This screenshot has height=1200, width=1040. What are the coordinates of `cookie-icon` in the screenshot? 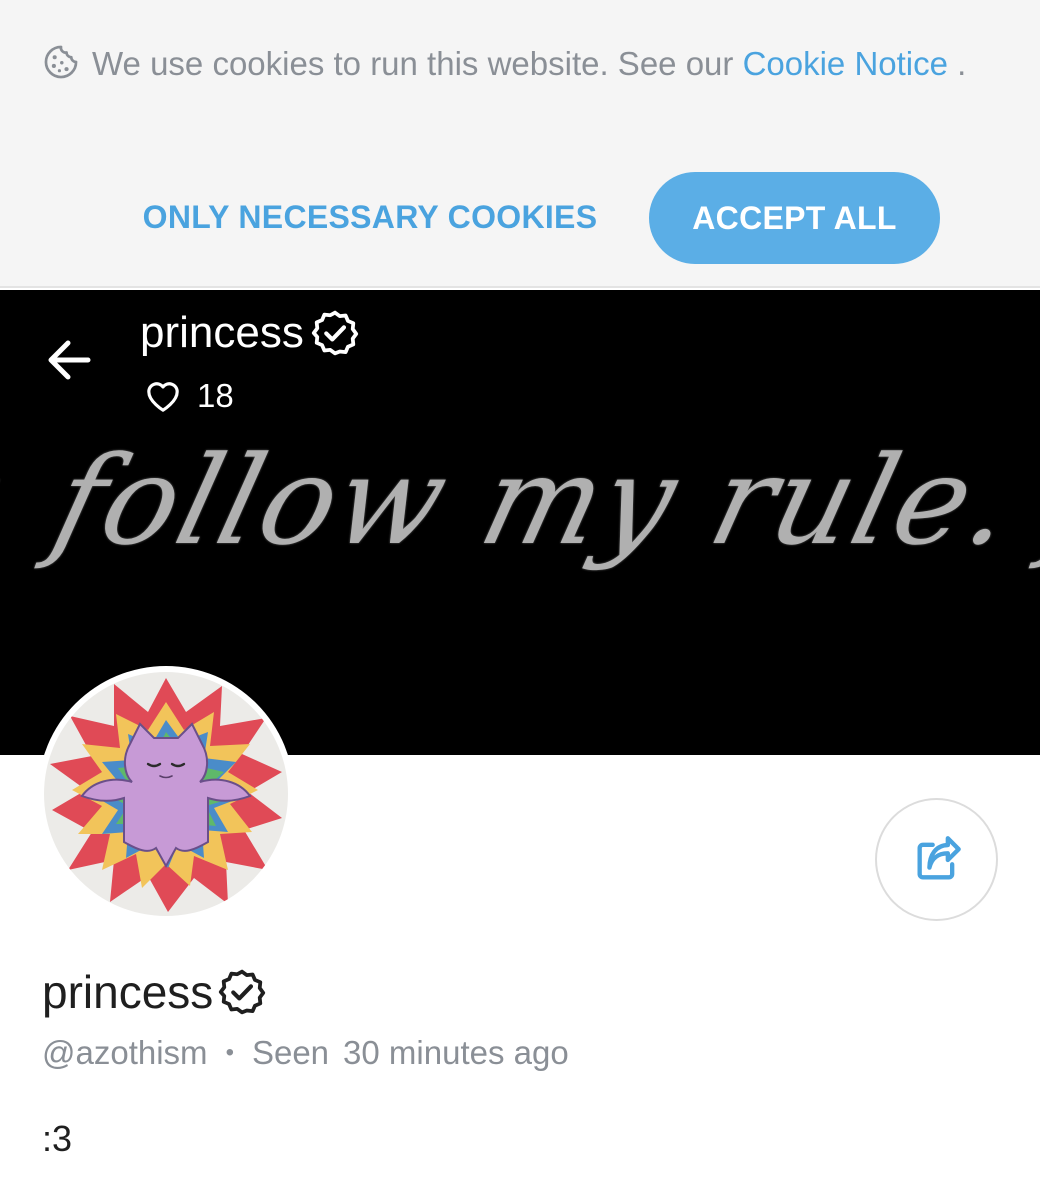 It's located at (61, 62).